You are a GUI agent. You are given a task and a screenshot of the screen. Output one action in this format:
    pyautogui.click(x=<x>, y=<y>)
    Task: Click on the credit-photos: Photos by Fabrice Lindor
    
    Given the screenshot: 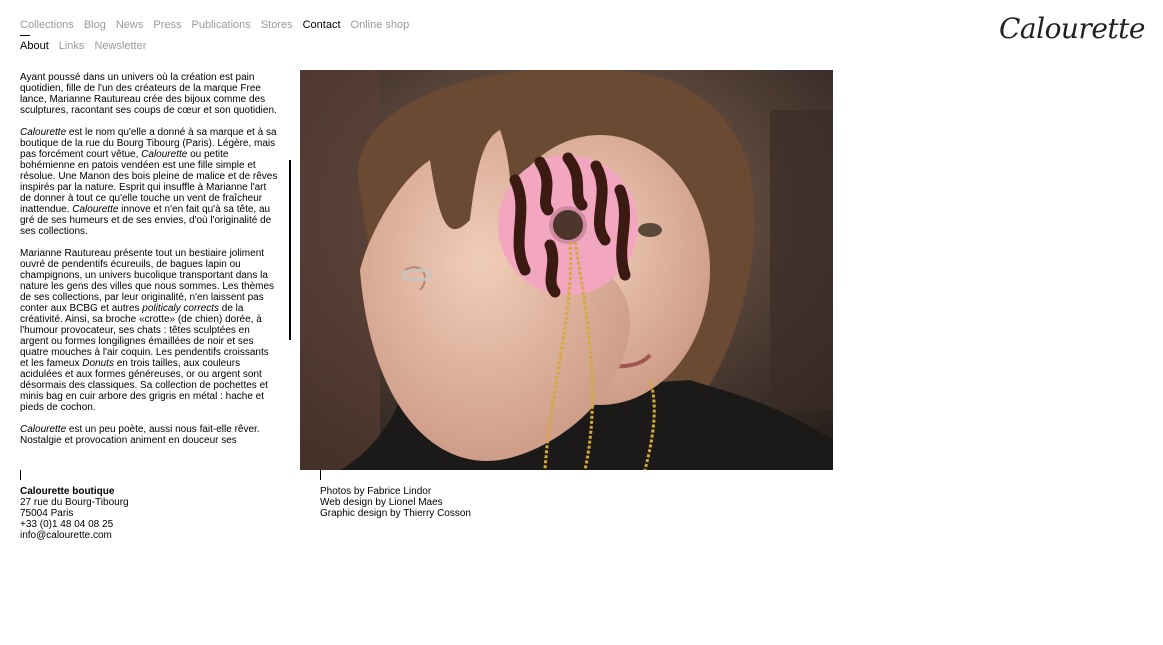 What is the action you would take?
    pyautogui.click(x=376, y=491)
    